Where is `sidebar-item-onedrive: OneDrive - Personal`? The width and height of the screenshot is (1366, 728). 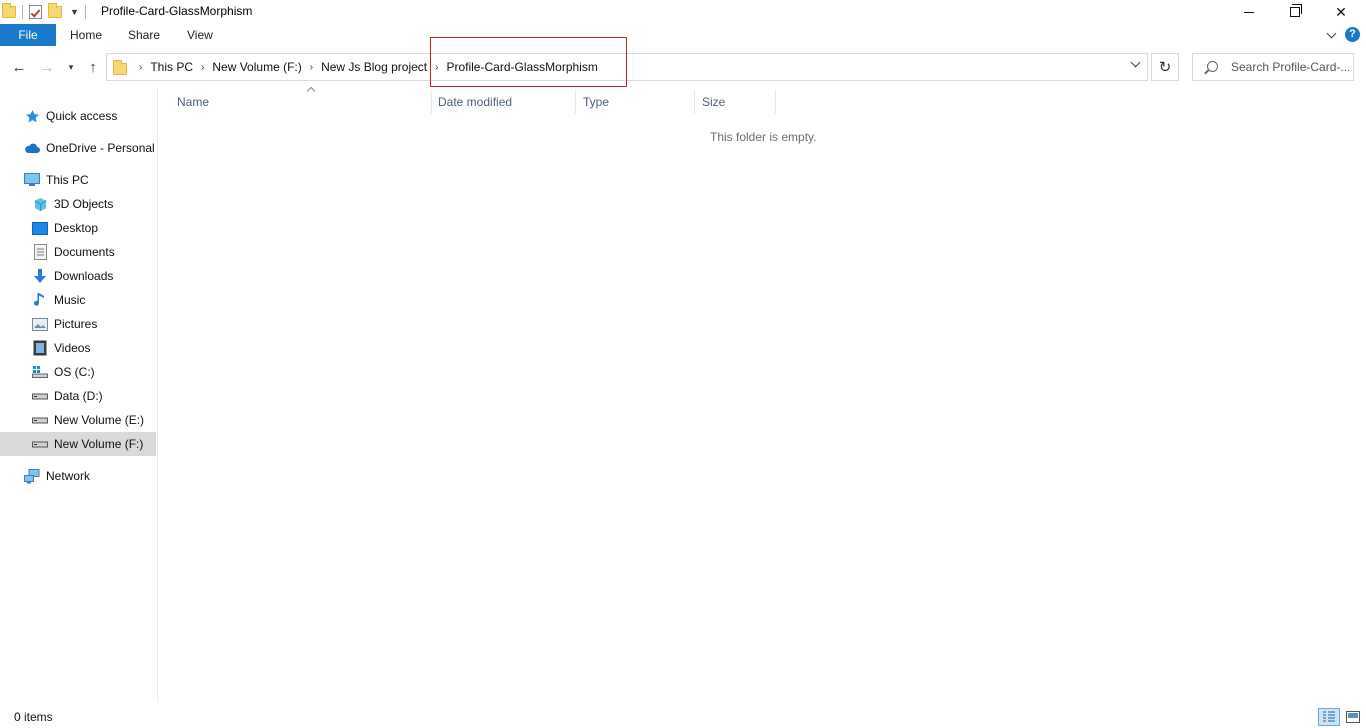 sidebar-item-onedrive: OneDrive - Personal is located at coordinates (78, 148).